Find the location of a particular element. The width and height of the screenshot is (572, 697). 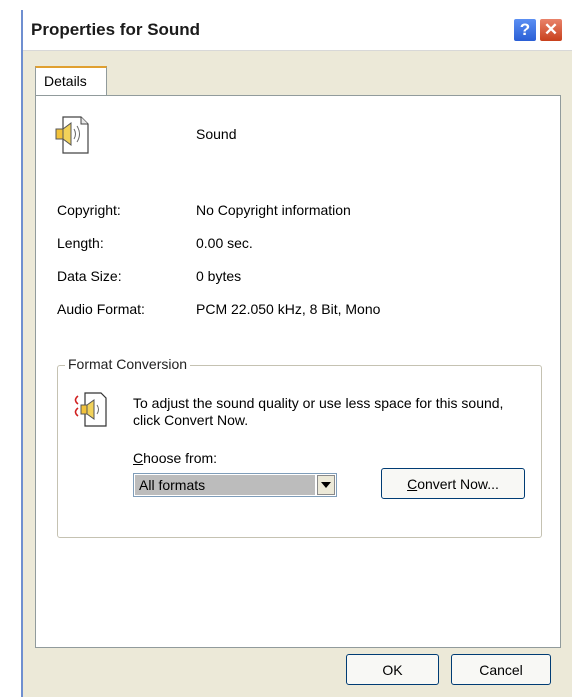

help-button: ? is located at coordinates (525, 30).